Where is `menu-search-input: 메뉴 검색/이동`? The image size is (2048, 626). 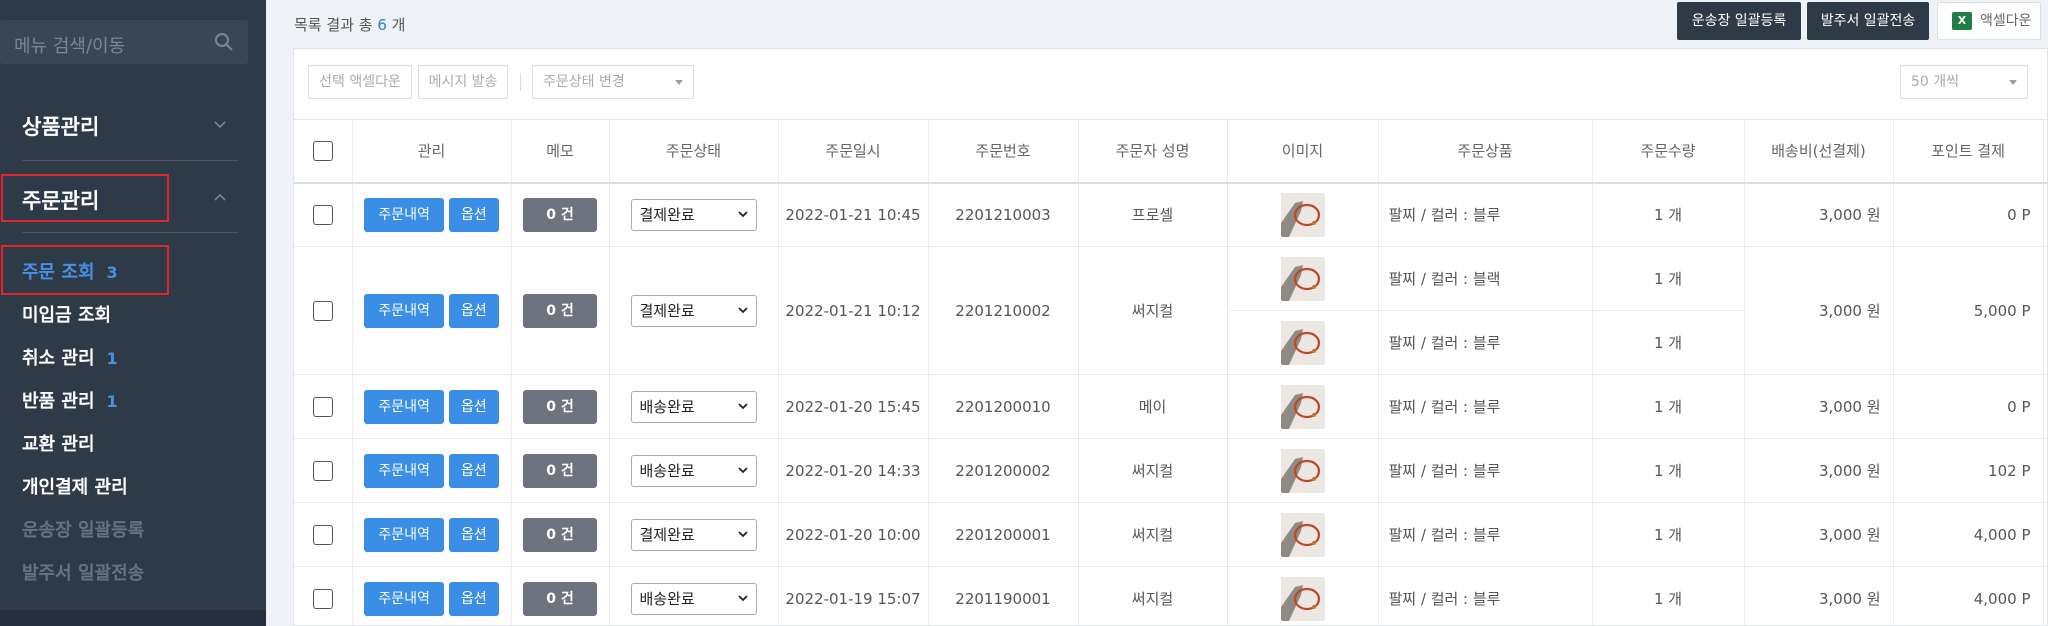 menu-search-input: 메뉴 검색/이동 is located at coordinates (124, 42).